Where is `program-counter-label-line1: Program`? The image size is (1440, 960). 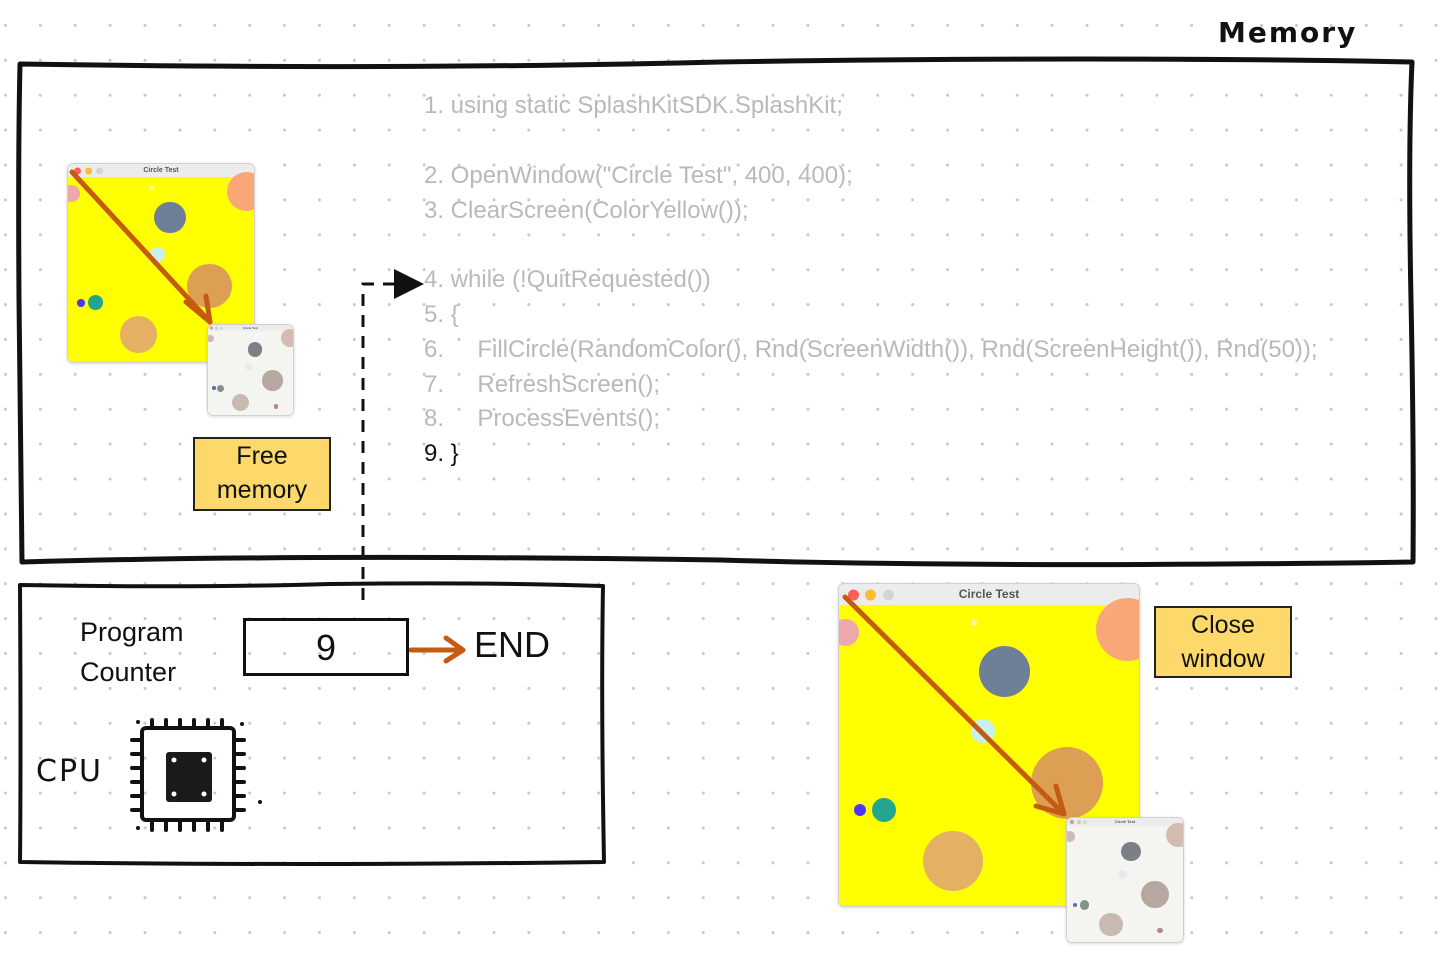
program-counter-label-line1: Program is located at coordinates (132, 632).